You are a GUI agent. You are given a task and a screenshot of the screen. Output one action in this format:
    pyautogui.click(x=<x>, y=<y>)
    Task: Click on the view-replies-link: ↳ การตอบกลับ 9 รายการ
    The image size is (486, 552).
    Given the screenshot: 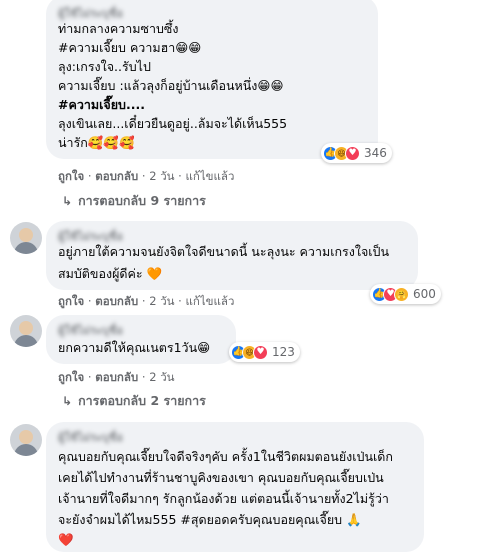 What is the action you would take?
    pyautogui.click(x=134, y=201)
    